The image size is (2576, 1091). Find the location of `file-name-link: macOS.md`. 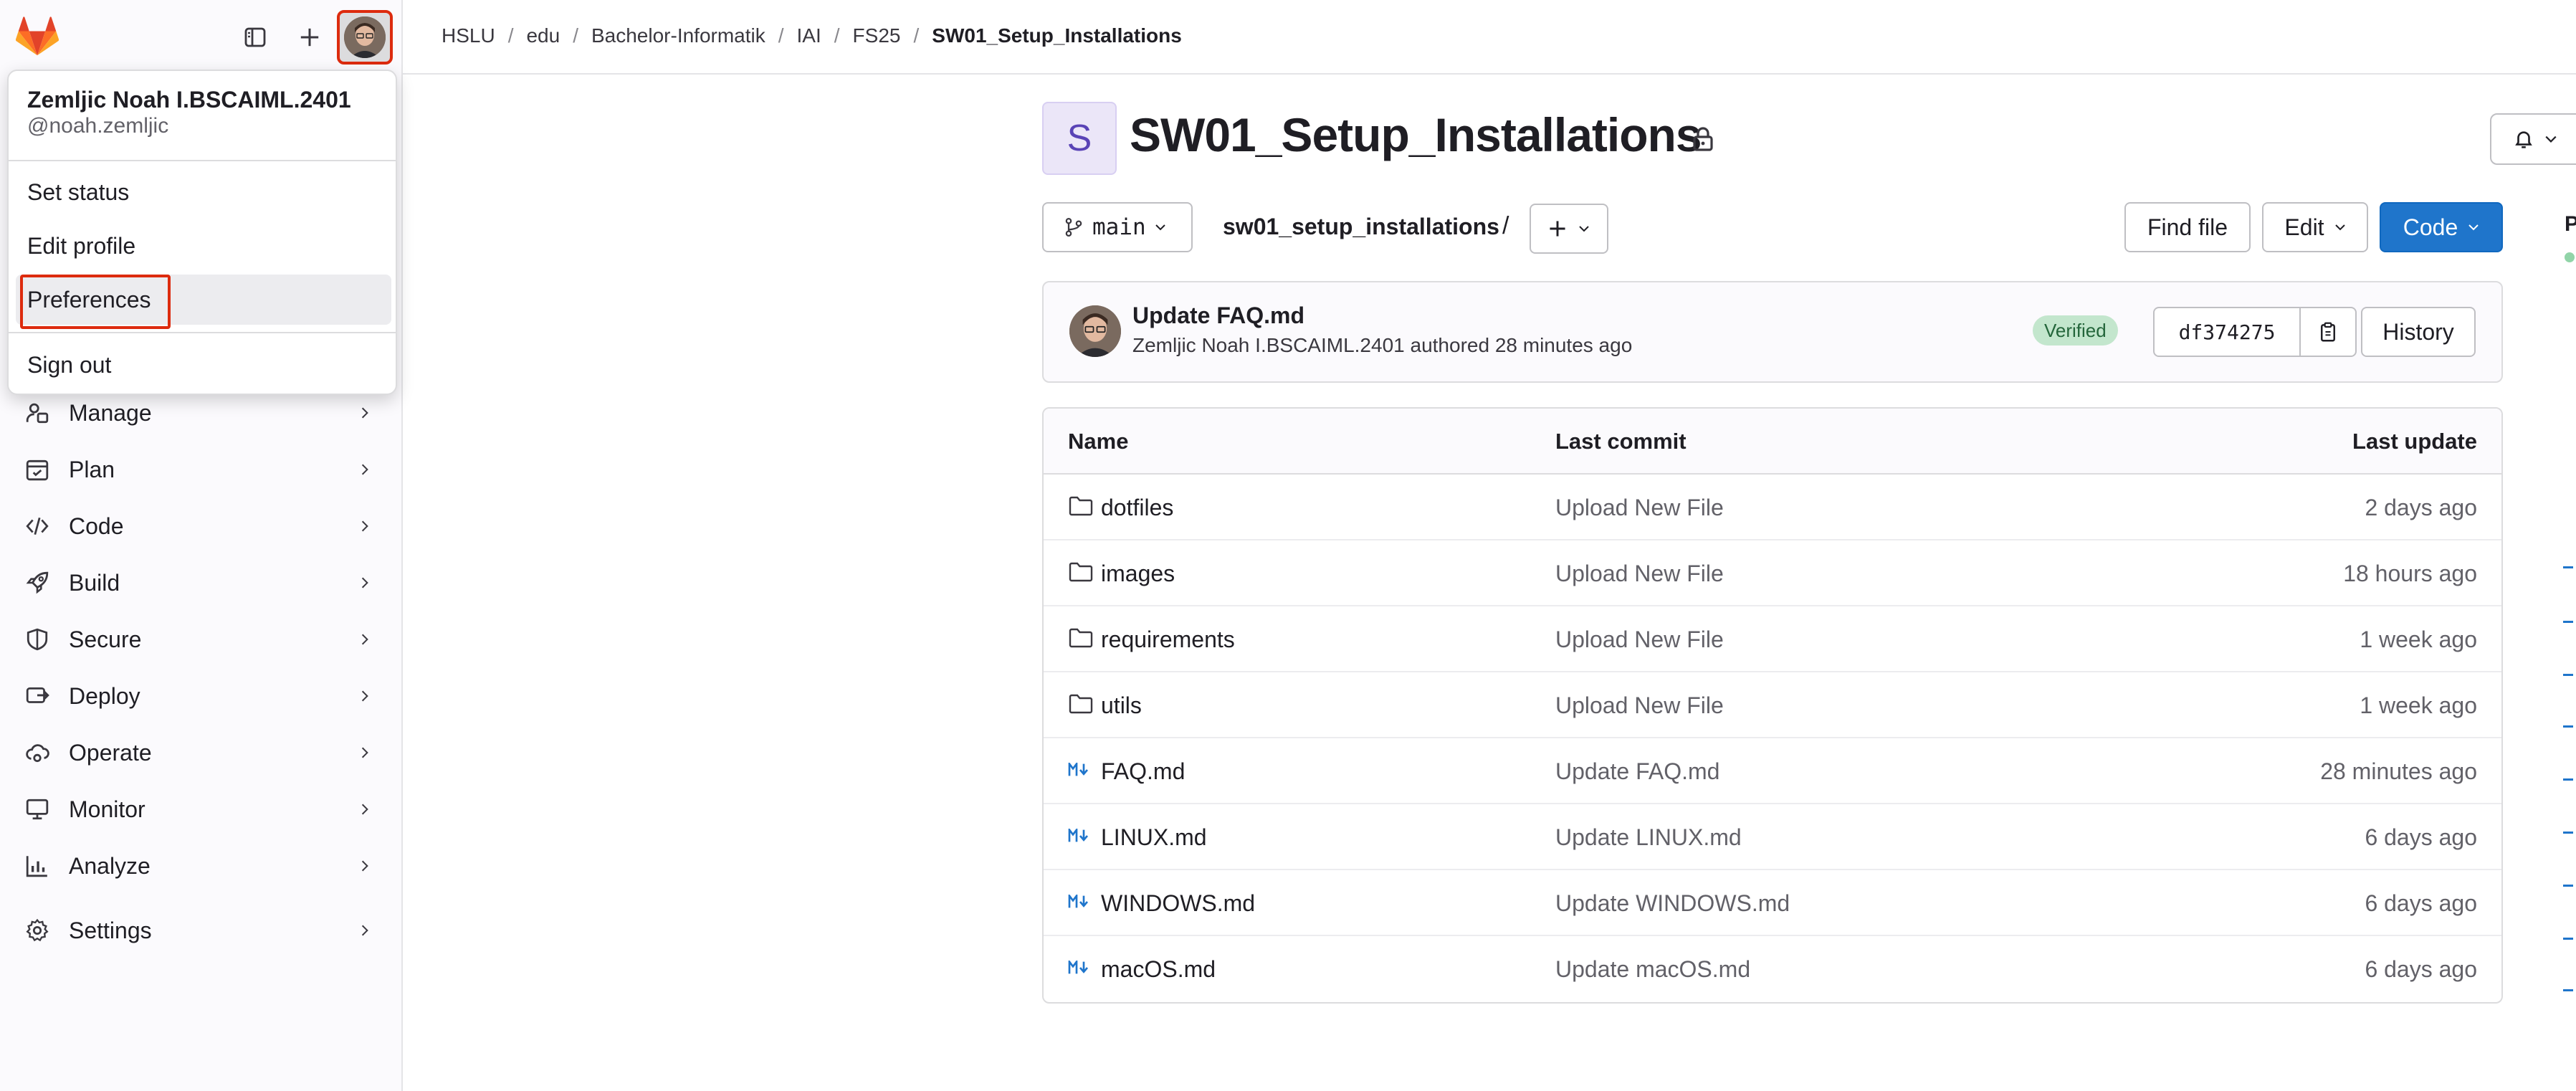

file-name-link: macOS.md is located at coordinates (1158, 969).